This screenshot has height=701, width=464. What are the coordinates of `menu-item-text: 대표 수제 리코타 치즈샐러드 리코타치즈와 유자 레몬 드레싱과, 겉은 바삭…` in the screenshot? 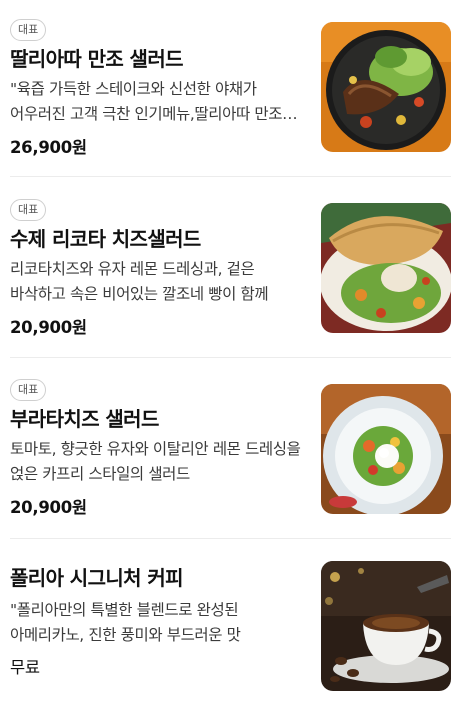 It's located at (158, 268).